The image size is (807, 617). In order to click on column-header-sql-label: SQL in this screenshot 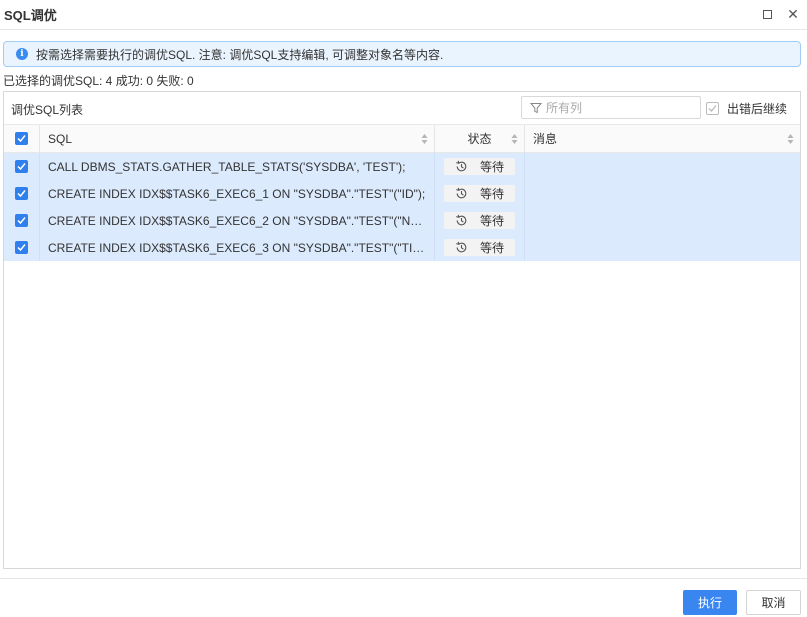, I will do `click(60, 138)`.